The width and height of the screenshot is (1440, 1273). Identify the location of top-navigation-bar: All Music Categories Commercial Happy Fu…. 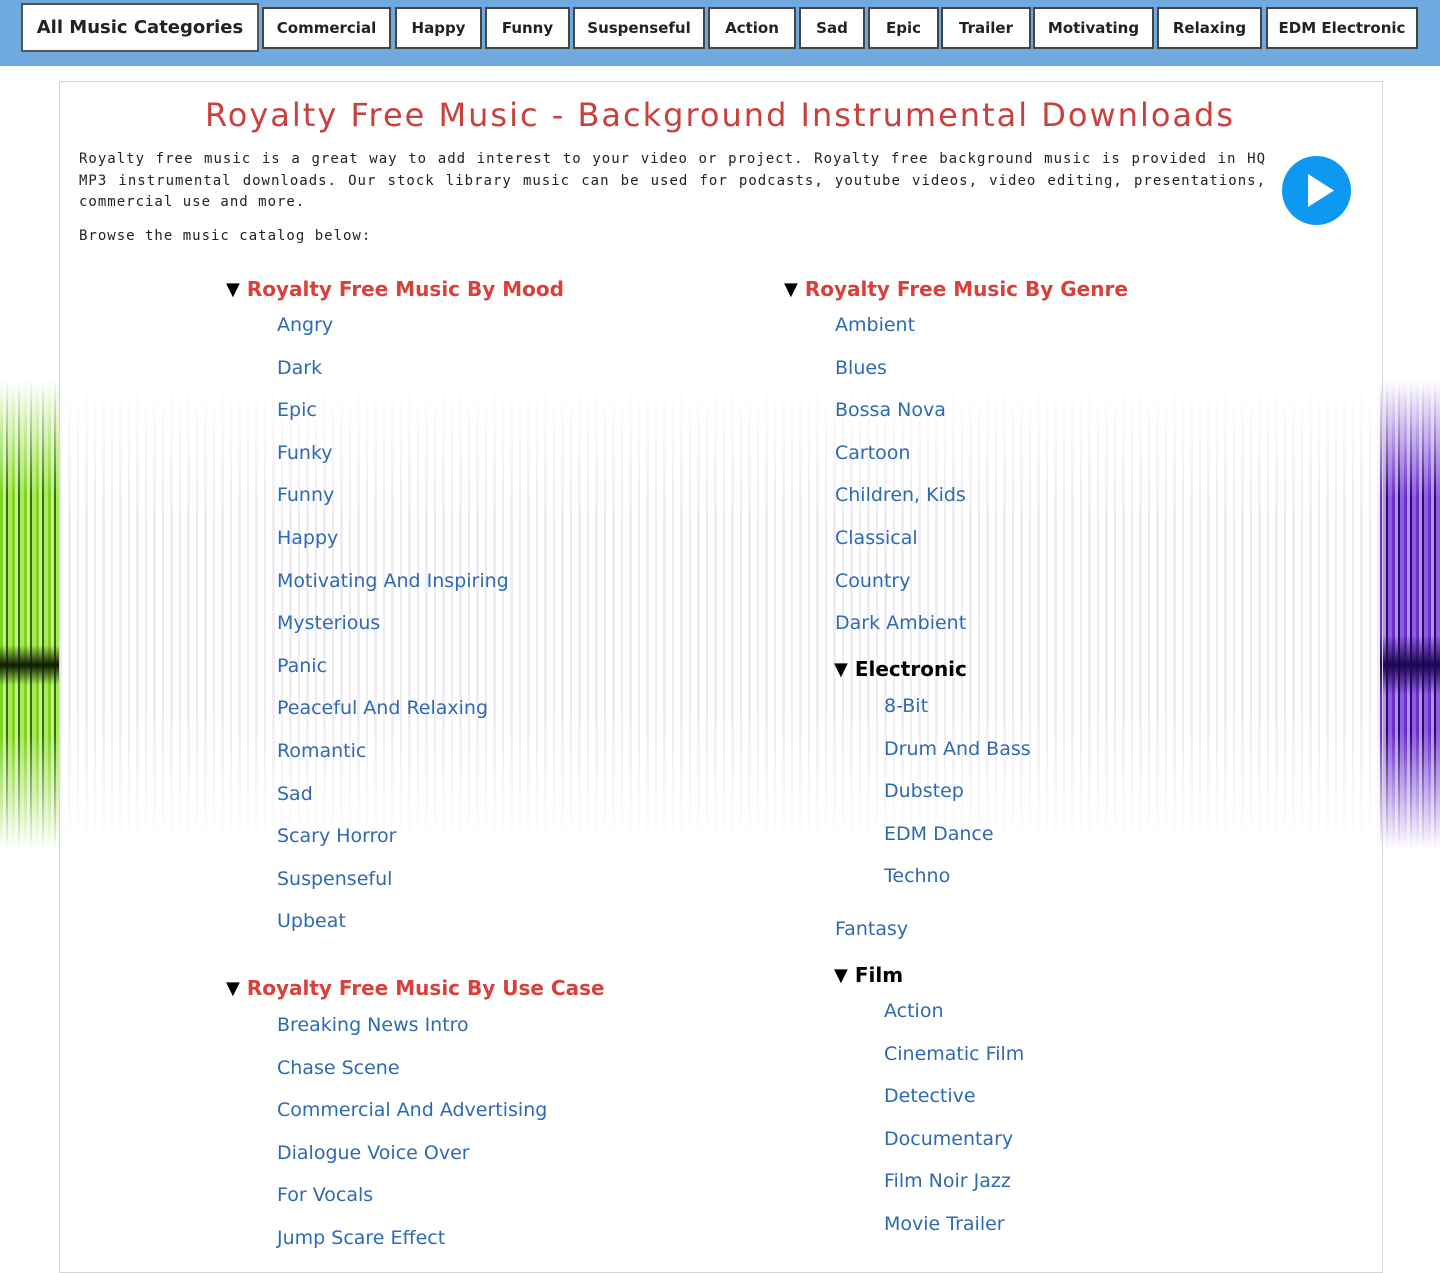
(720, 33).